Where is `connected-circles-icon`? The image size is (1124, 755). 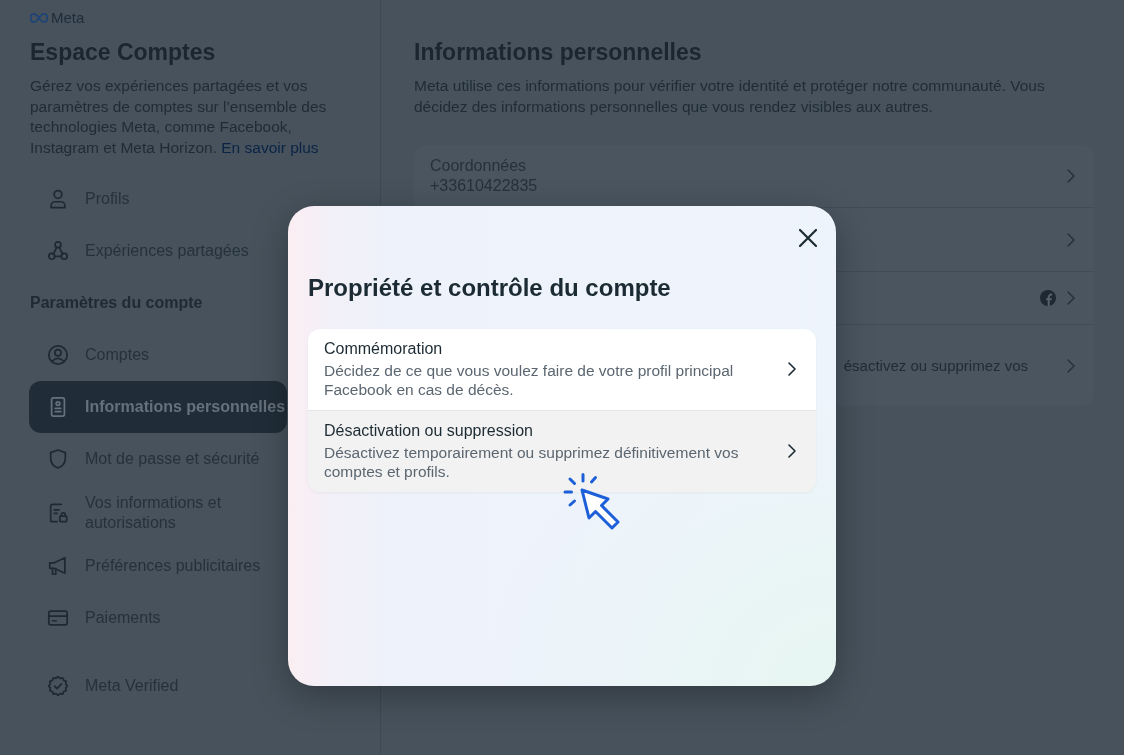
connected-circles-icon is located at coordinates (58, 251).